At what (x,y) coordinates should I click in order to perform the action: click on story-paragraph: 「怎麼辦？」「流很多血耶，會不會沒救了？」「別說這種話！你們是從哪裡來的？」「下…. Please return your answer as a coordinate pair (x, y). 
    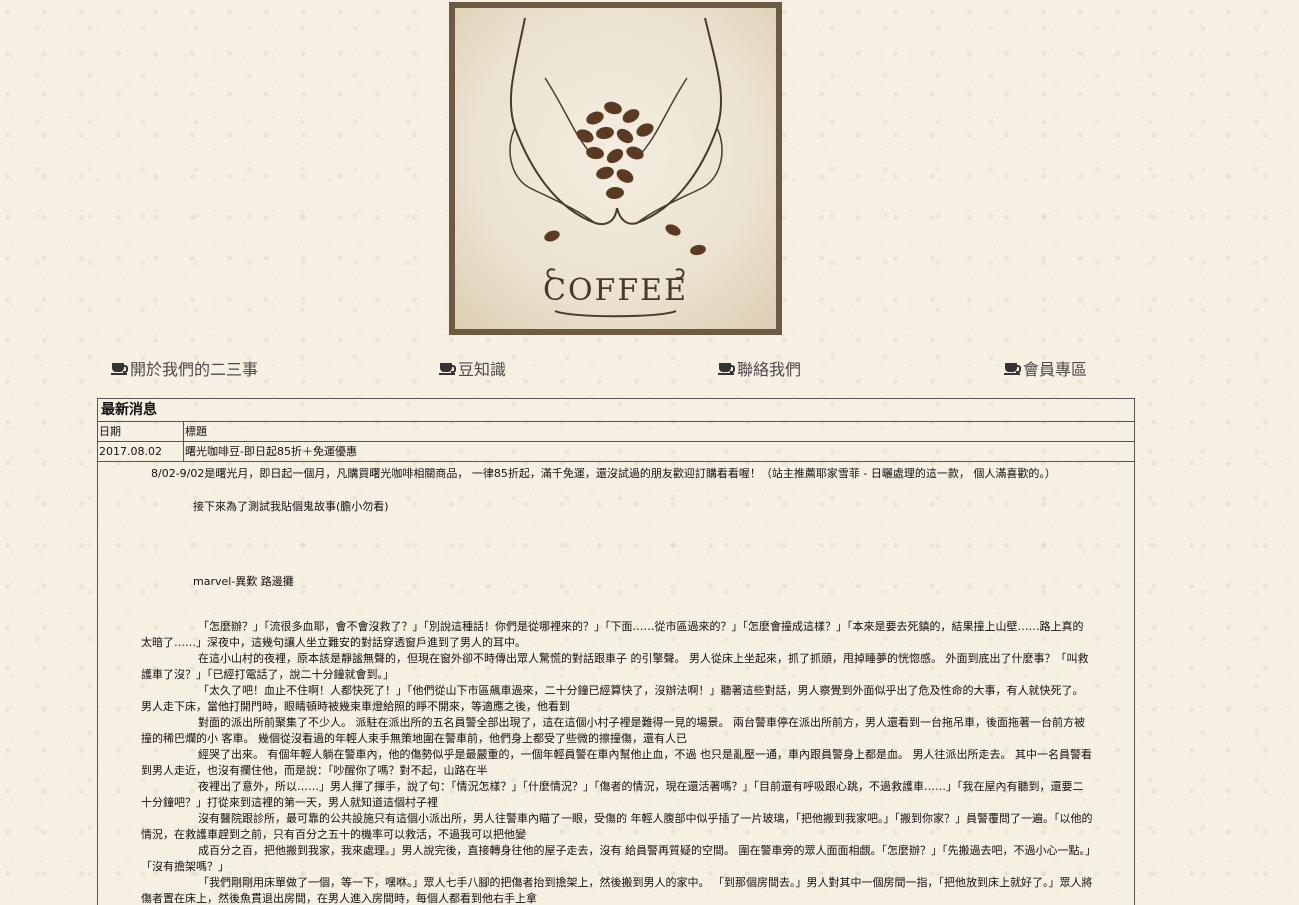
    Looking at the image, I should click on (612, 634).